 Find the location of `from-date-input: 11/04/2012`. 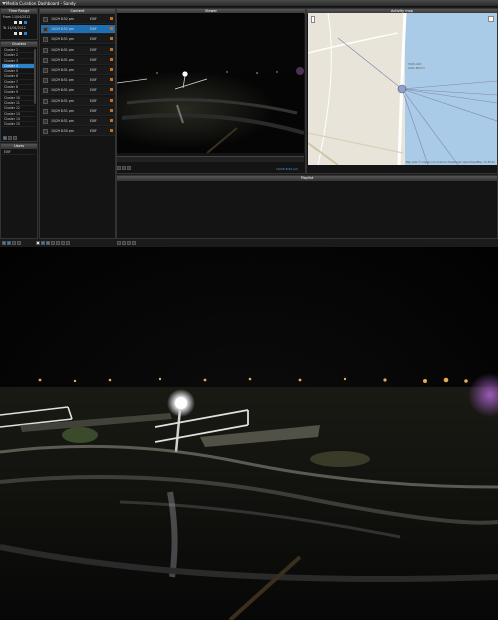

from-date-input: 11/04/2012 is located at coordinates (21, 17).